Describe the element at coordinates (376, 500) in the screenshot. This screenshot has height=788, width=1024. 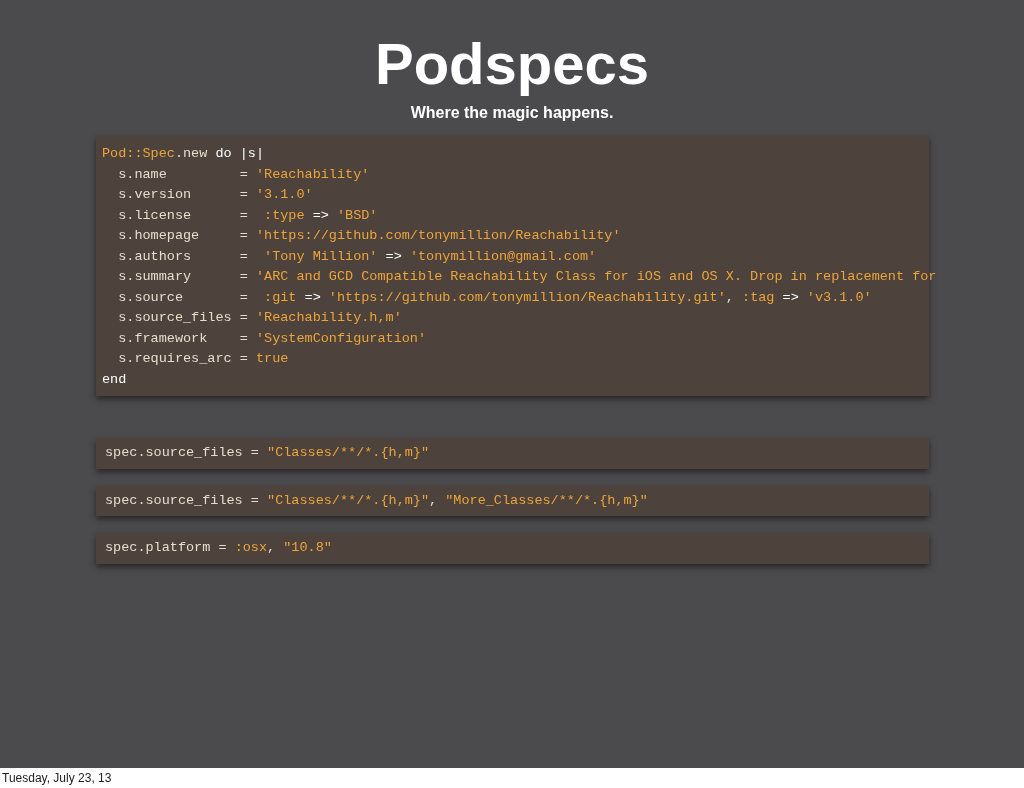
I see `code-line: spec.source_files = "Classes/**/*.{h,m}", "More_Classes/**/*.{h,m}"` at that location.